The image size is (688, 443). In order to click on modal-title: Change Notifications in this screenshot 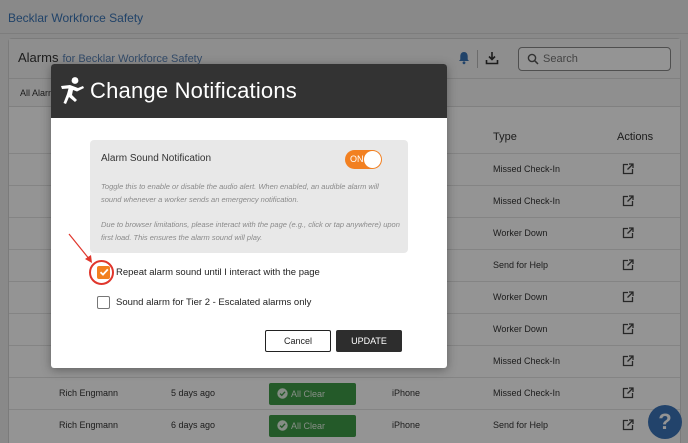, I will do `click(194, 90)`.